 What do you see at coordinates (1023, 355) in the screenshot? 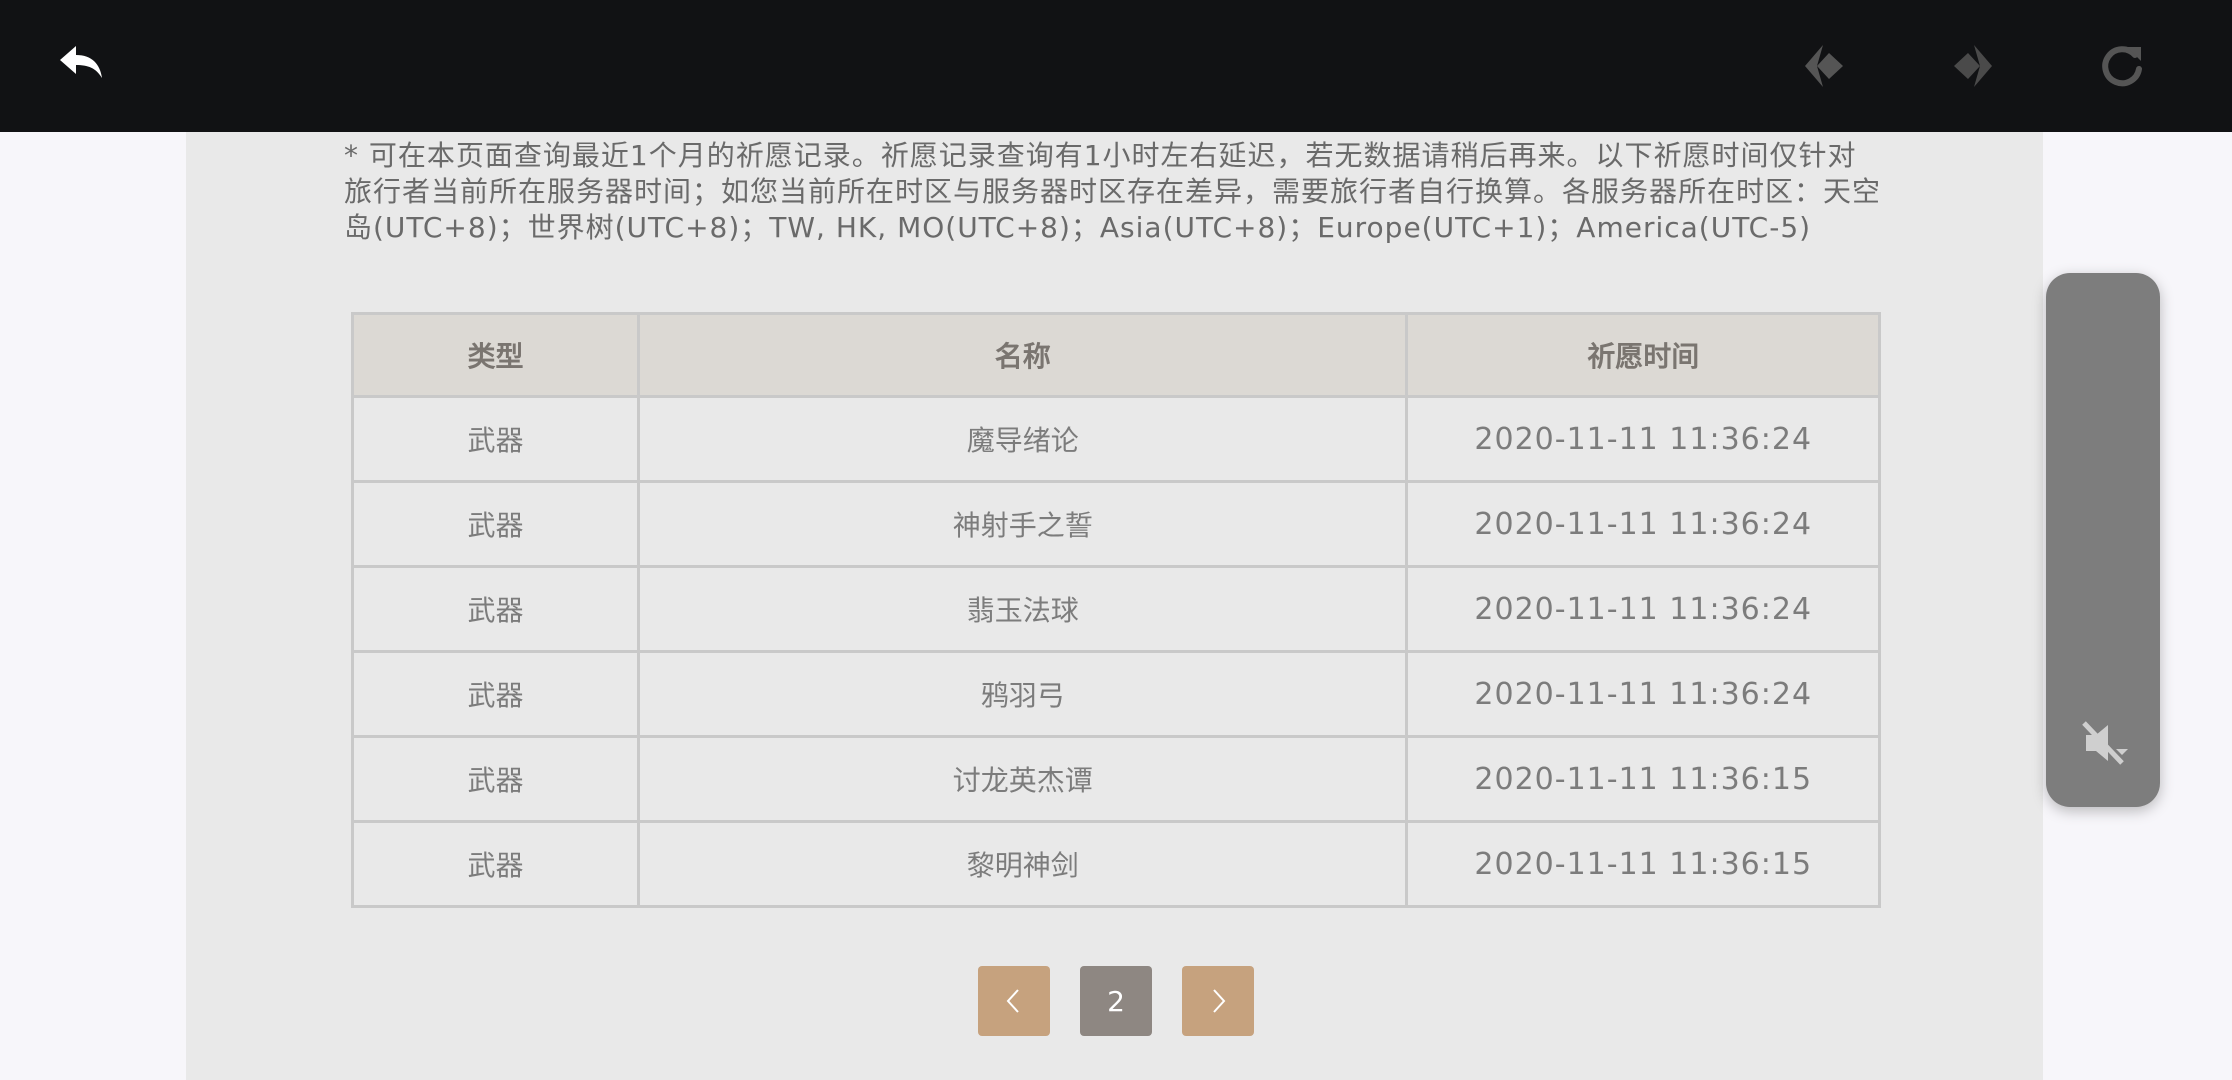
I see `header-name: 名称` at bounding box center [1023, 355].